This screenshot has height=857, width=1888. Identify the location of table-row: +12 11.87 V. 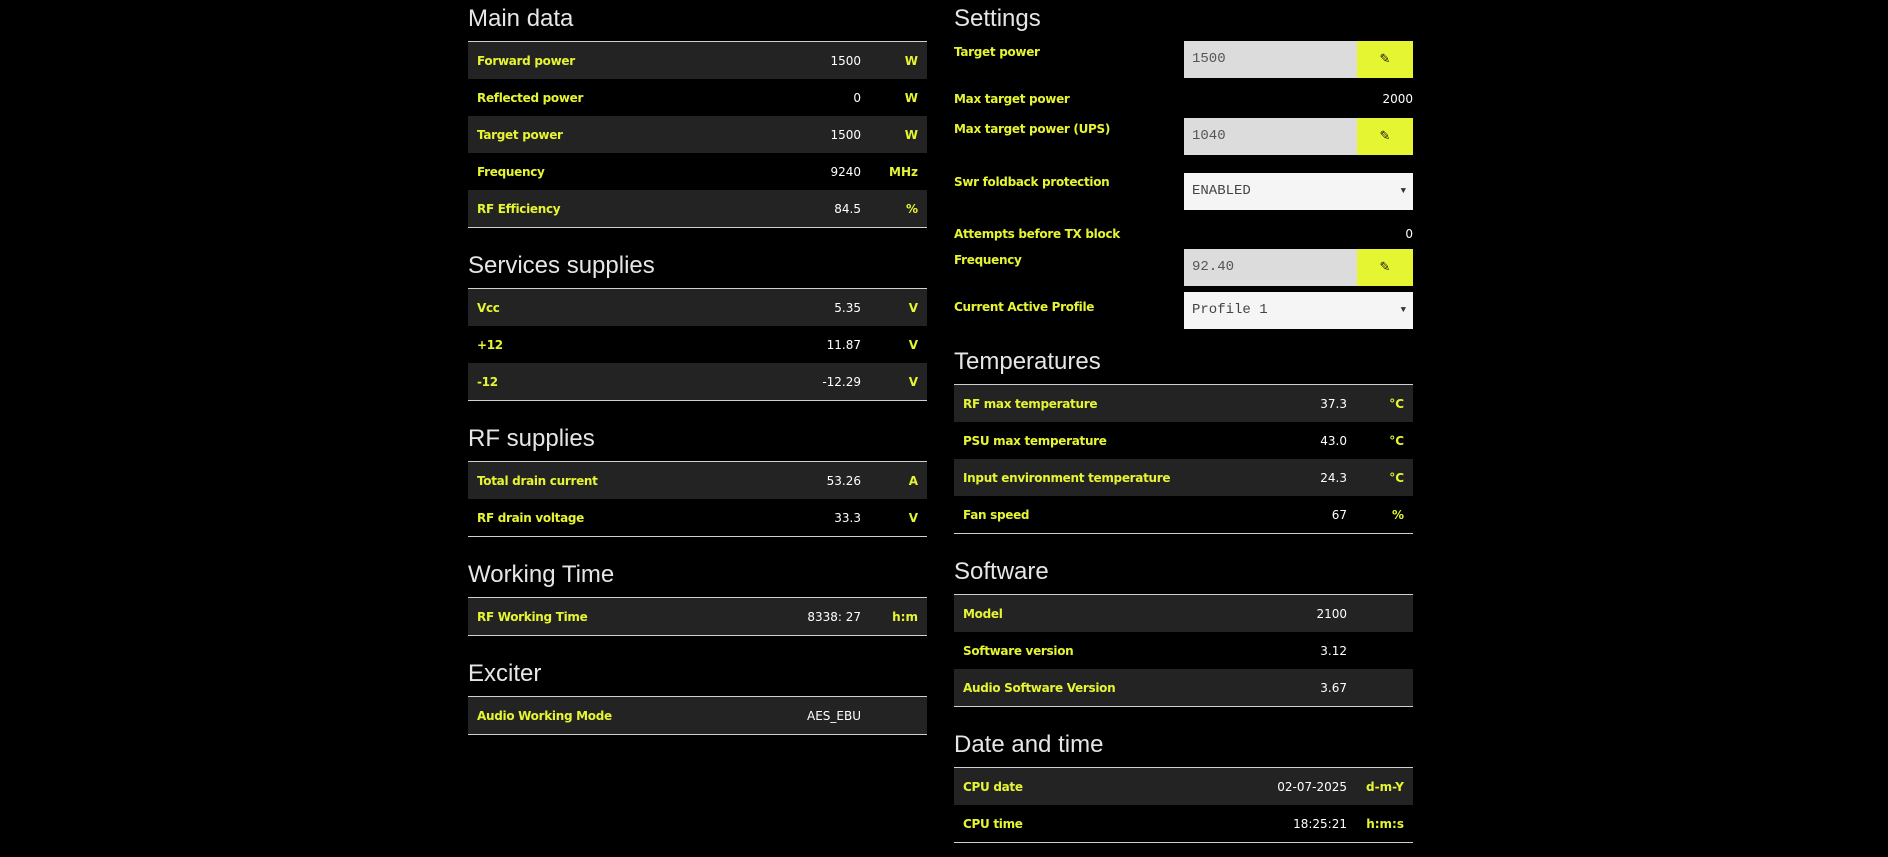
(697, 344).